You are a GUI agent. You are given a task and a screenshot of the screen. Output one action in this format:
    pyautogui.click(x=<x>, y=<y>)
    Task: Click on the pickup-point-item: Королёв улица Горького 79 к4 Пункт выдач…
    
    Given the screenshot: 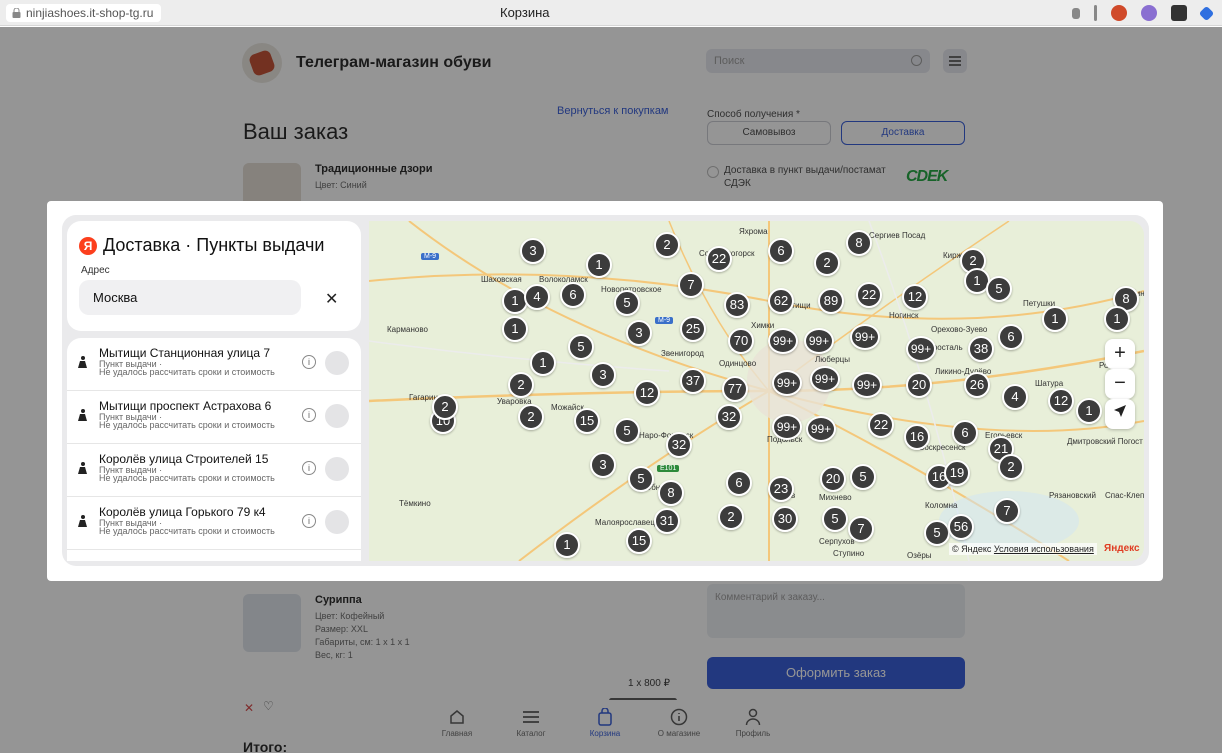 What is the action you would take?
    pyautogui.click(x=214, y=523)
    